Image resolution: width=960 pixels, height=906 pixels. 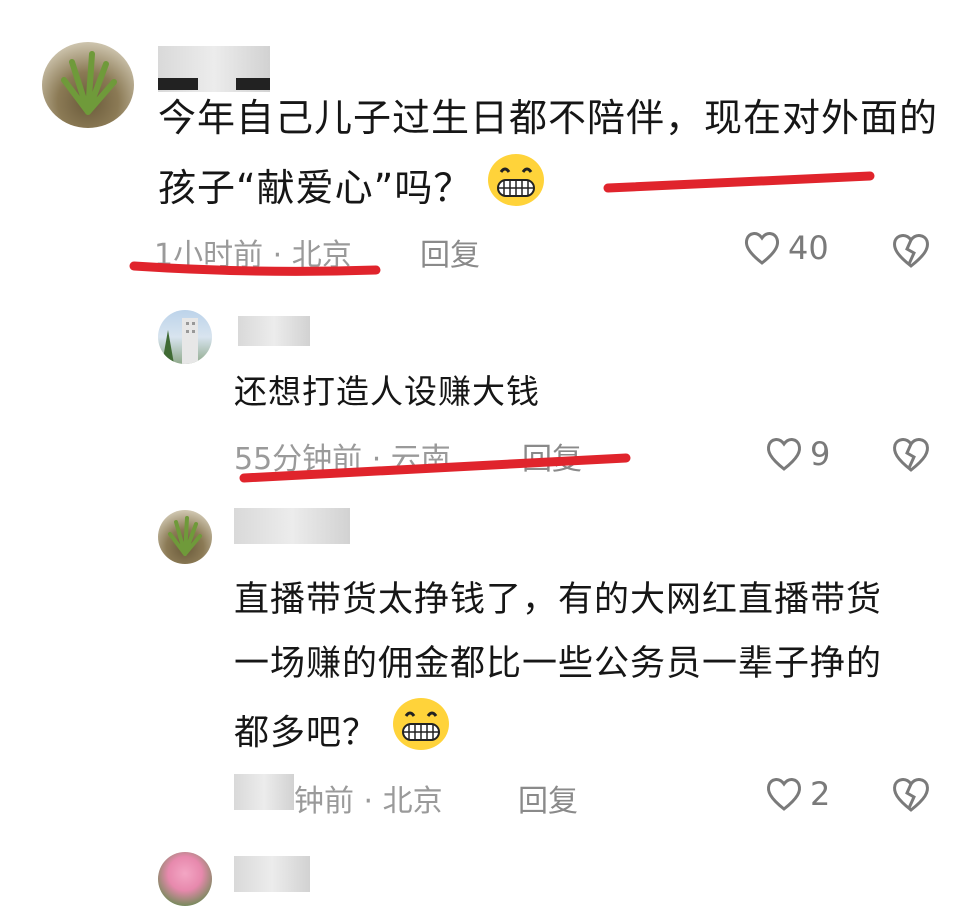 I want to click on comment-text: 今年自己儿子过生日都不陪伴，现在对外面的 孩子“献爱心”吗？, so click(x=553, y=156).